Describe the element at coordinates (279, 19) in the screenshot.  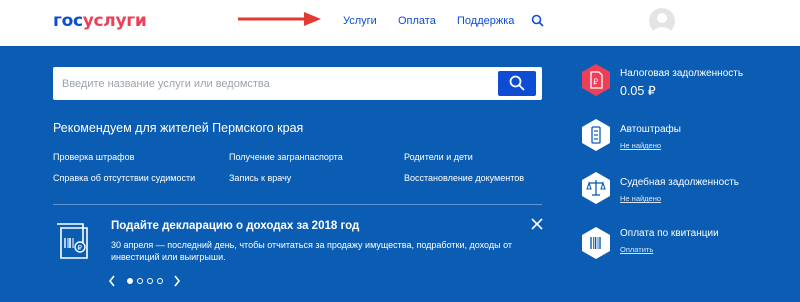
I see `red-arrow-annotation` at that location.